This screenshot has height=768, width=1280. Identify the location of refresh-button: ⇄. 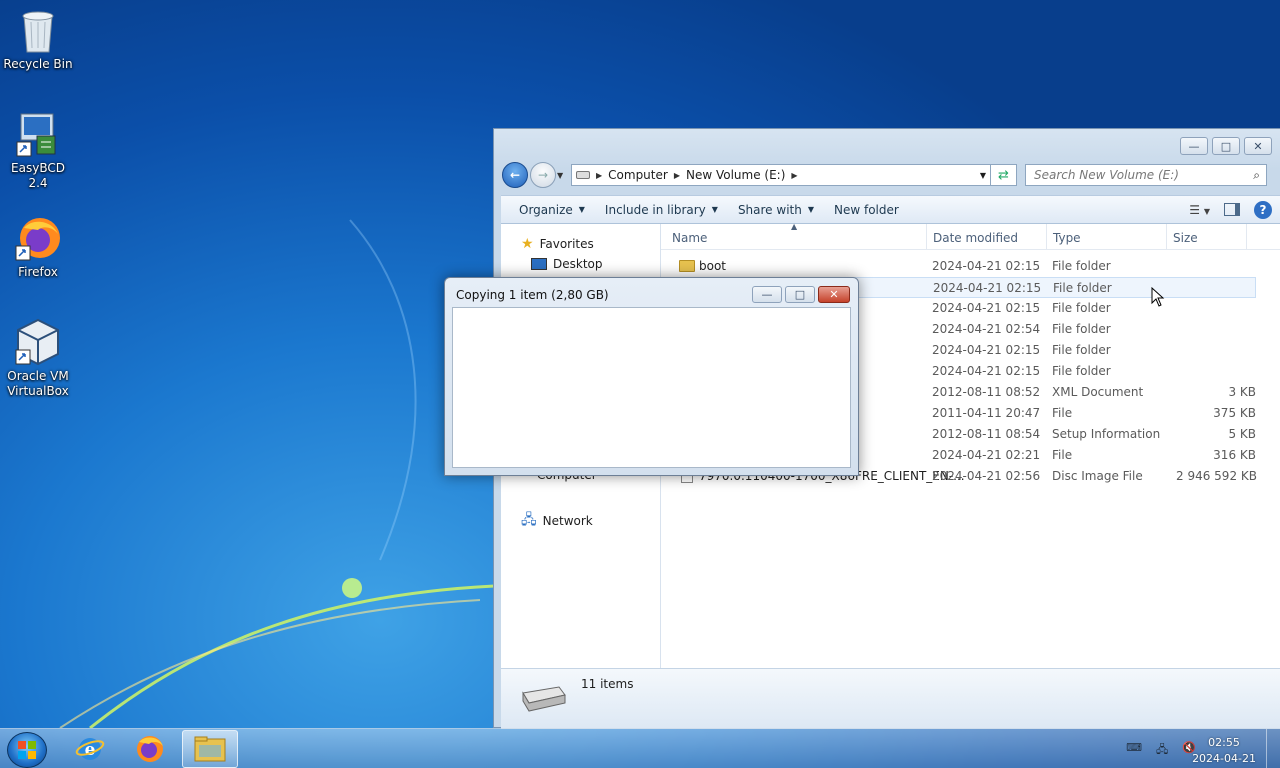
(1004, 175).